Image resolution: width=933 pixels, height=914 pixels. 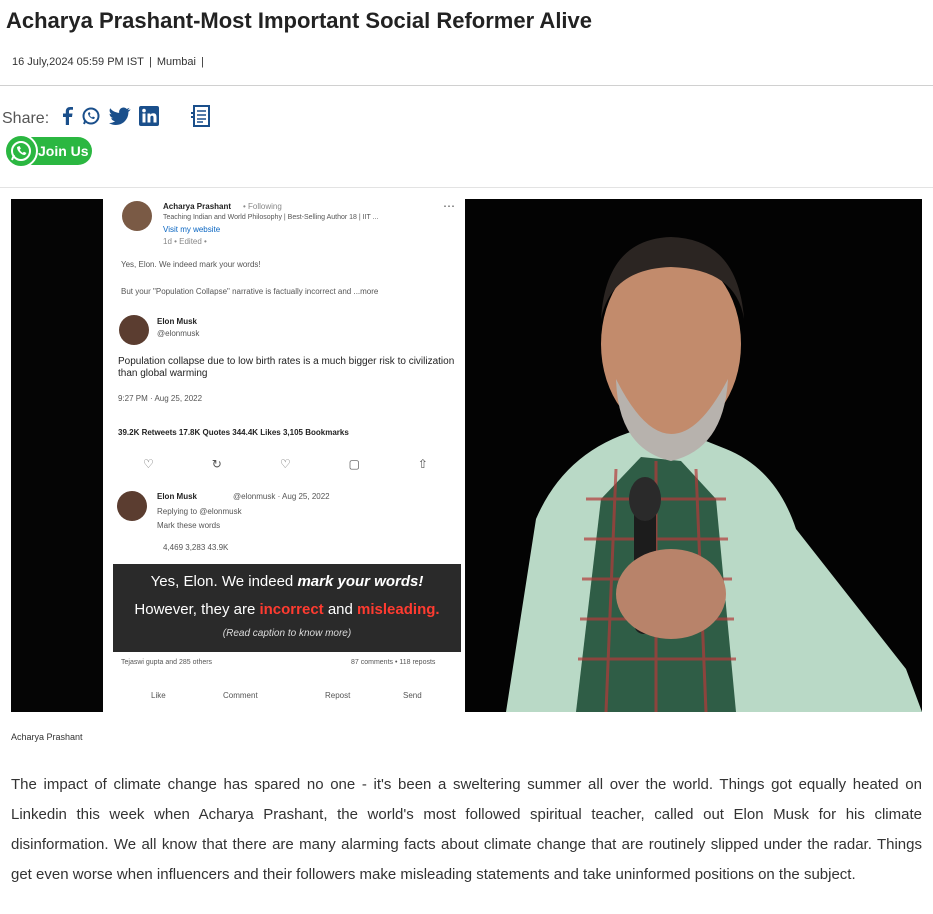 What do you see at coordinates (158, 695) in the screenshot?
I see `action-like: Like` at bounding box center [158, 695].